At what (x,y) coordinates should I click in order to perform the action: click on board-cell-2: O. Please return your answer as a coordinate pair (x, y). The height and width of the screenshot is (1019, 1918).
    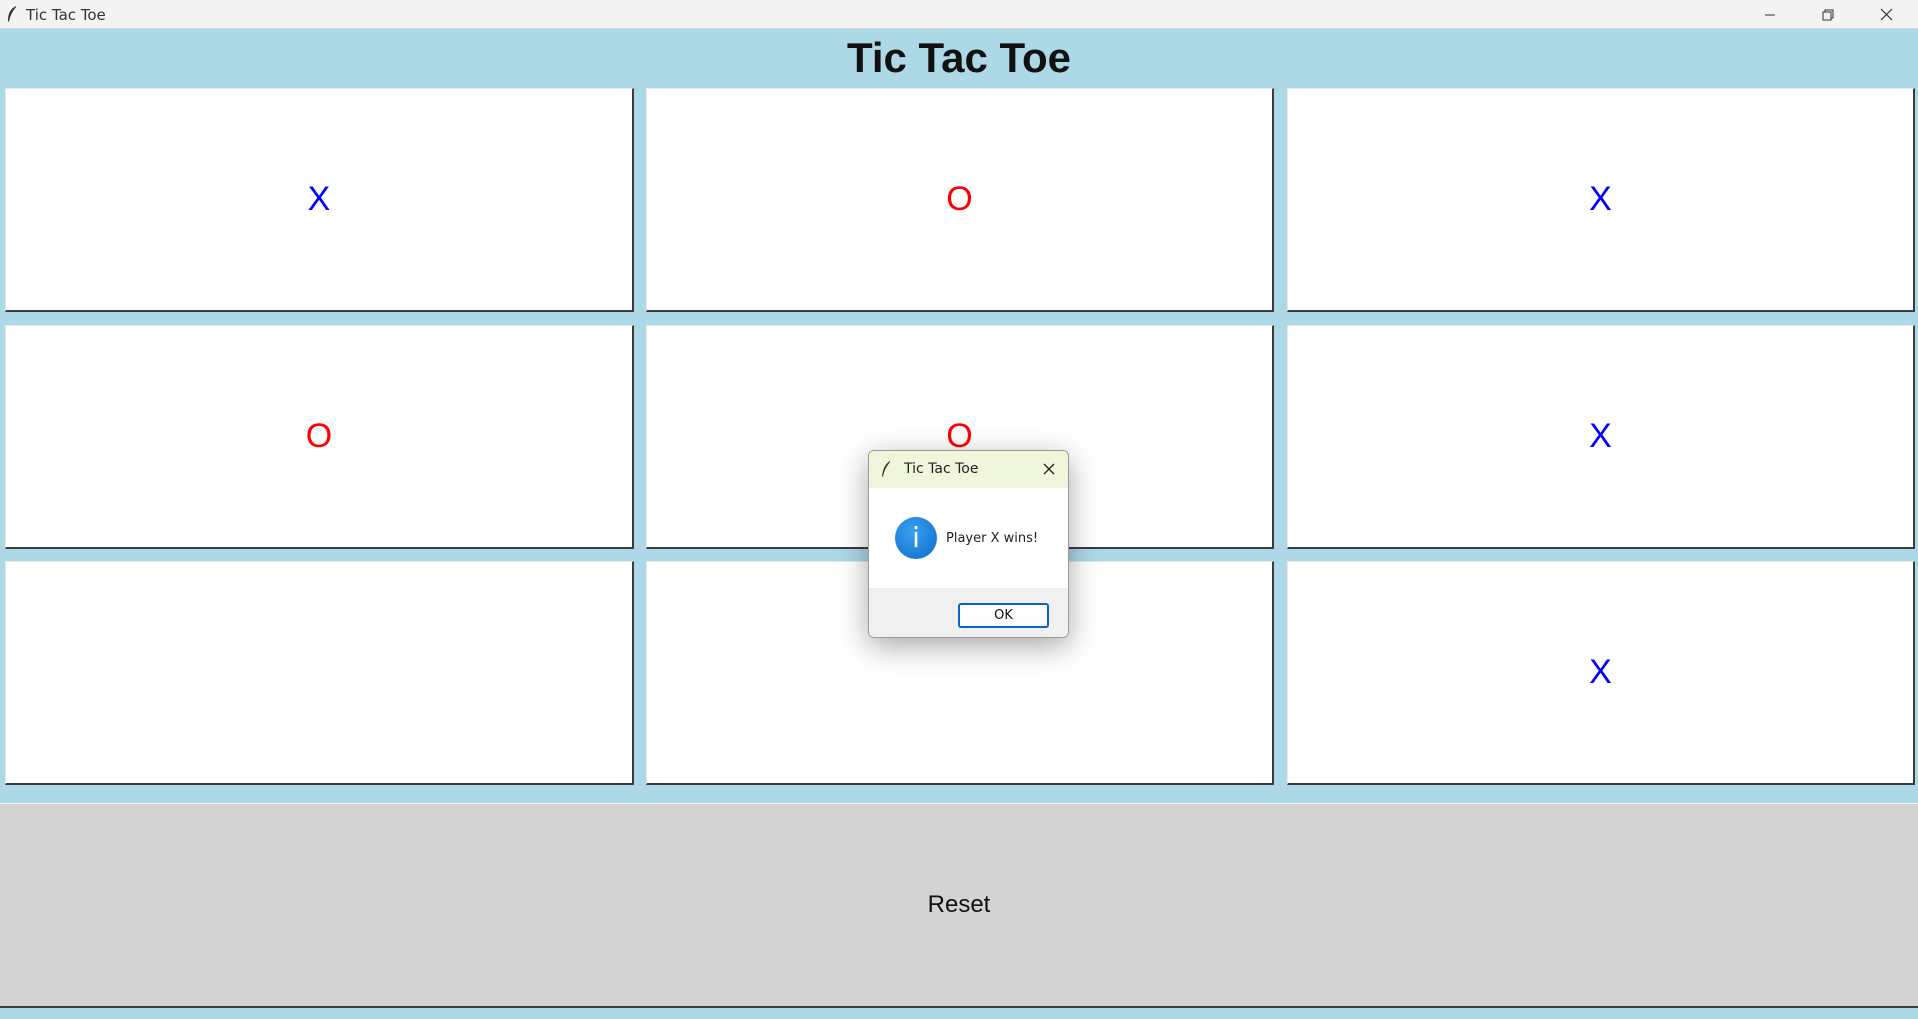
    Looking at the image, I should click on (960, 200).